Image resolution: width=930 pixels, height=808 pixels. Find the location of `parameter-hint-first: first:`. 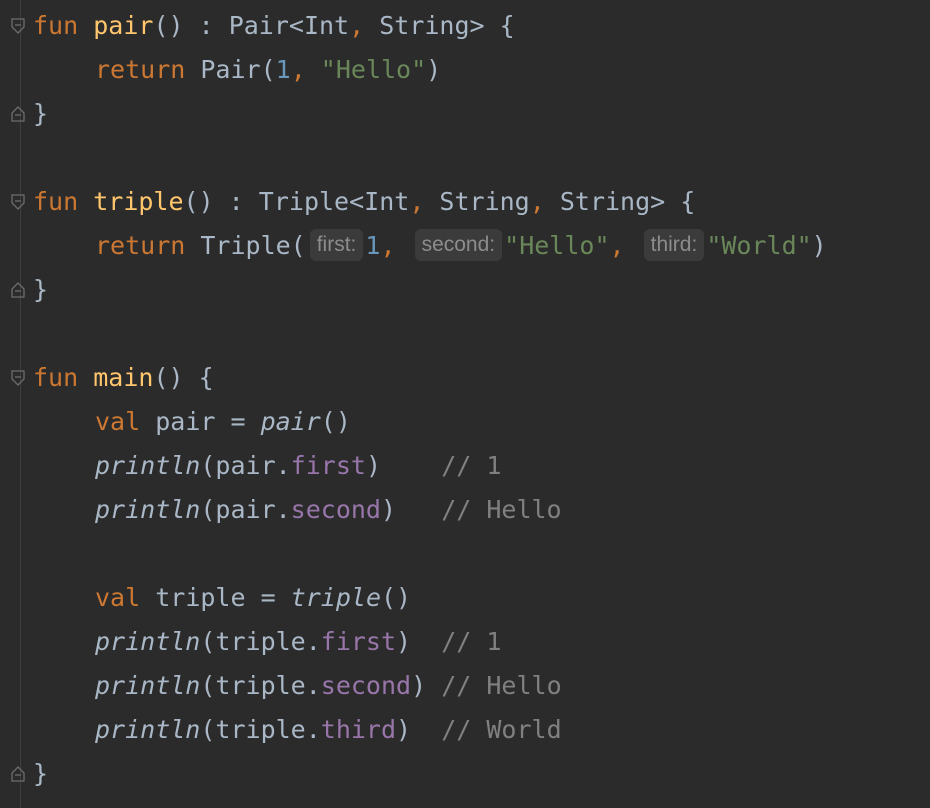

parameter-hint-first: first: is located at coordinates (336, 245).